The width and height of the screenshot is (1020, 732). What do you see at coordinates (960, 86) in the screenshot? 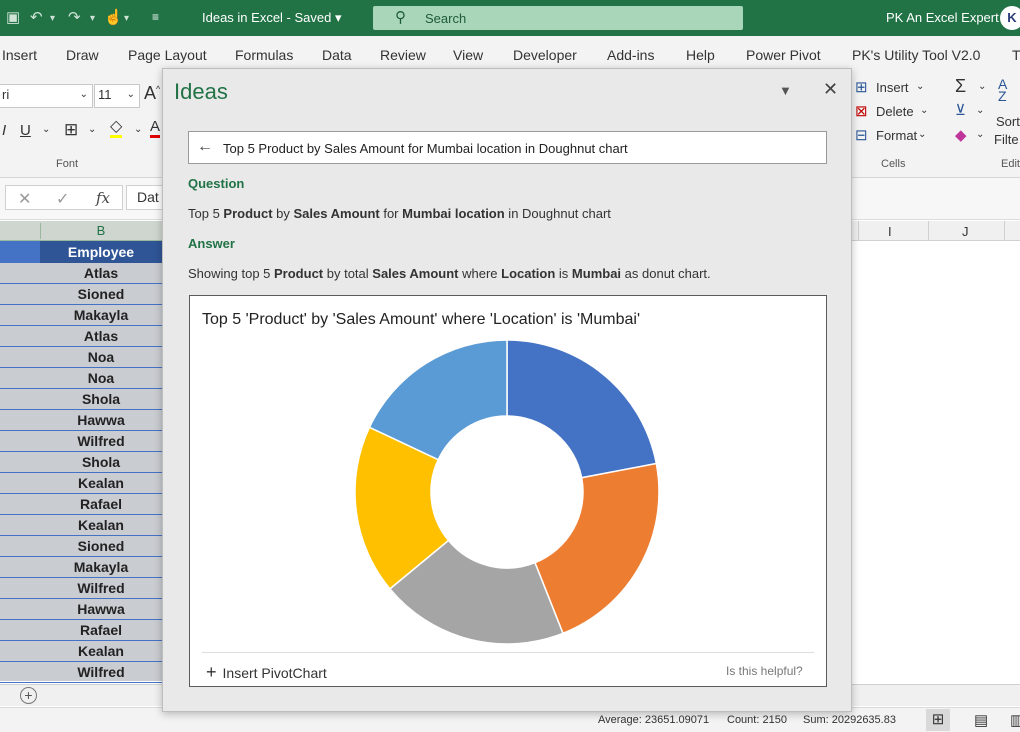
I see `autosum-icon: Σ` at bounding box center [960, 86].